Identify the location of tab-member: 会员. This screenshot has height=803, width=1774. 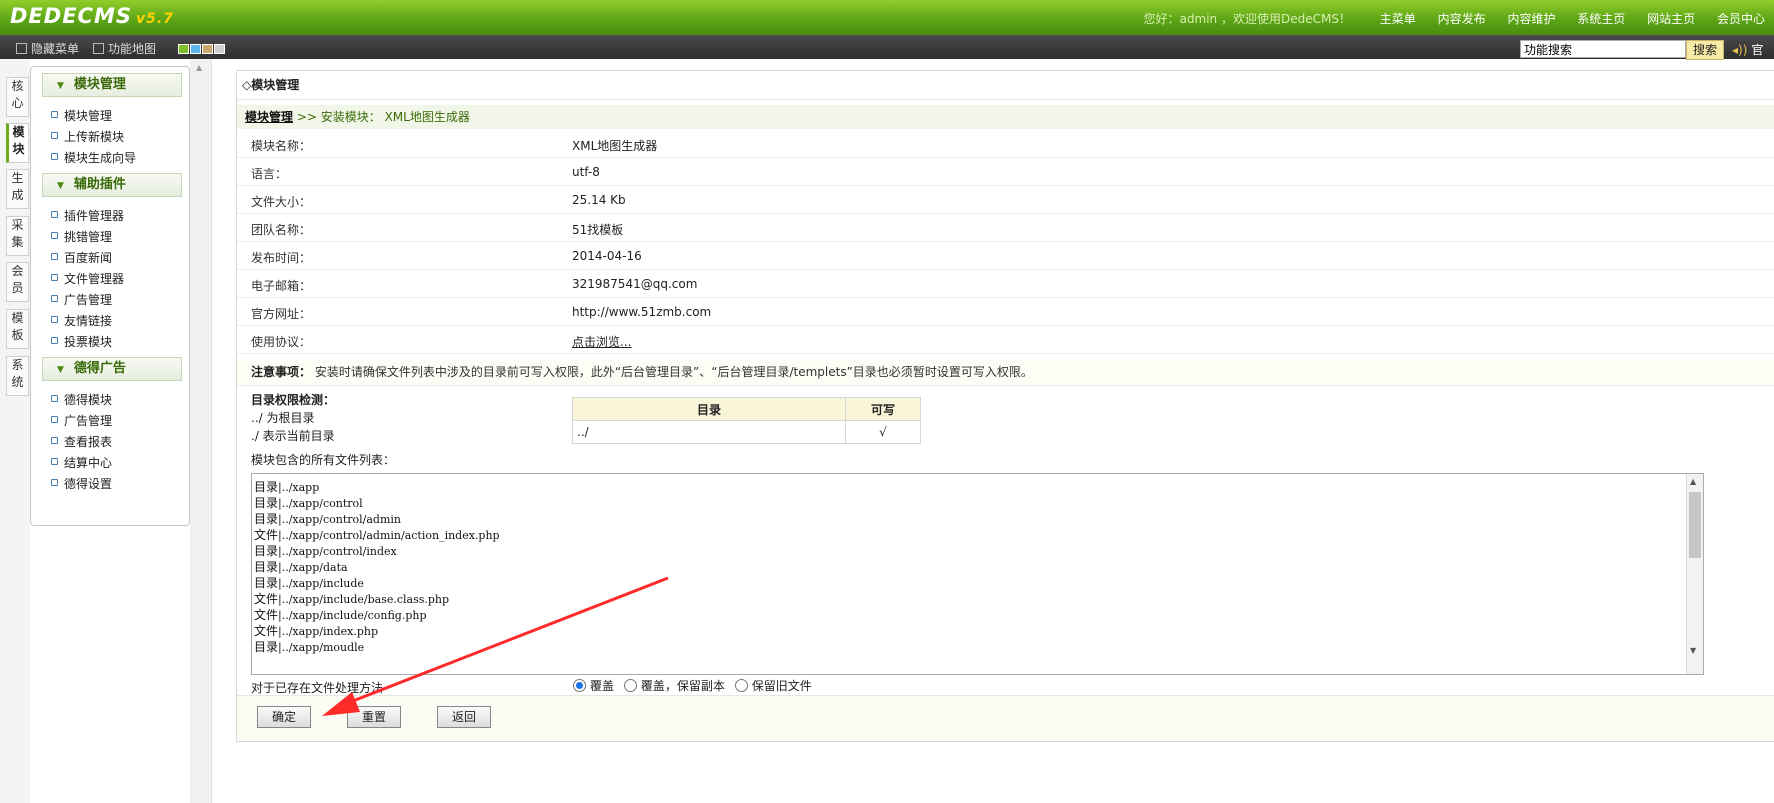
(17, 282).